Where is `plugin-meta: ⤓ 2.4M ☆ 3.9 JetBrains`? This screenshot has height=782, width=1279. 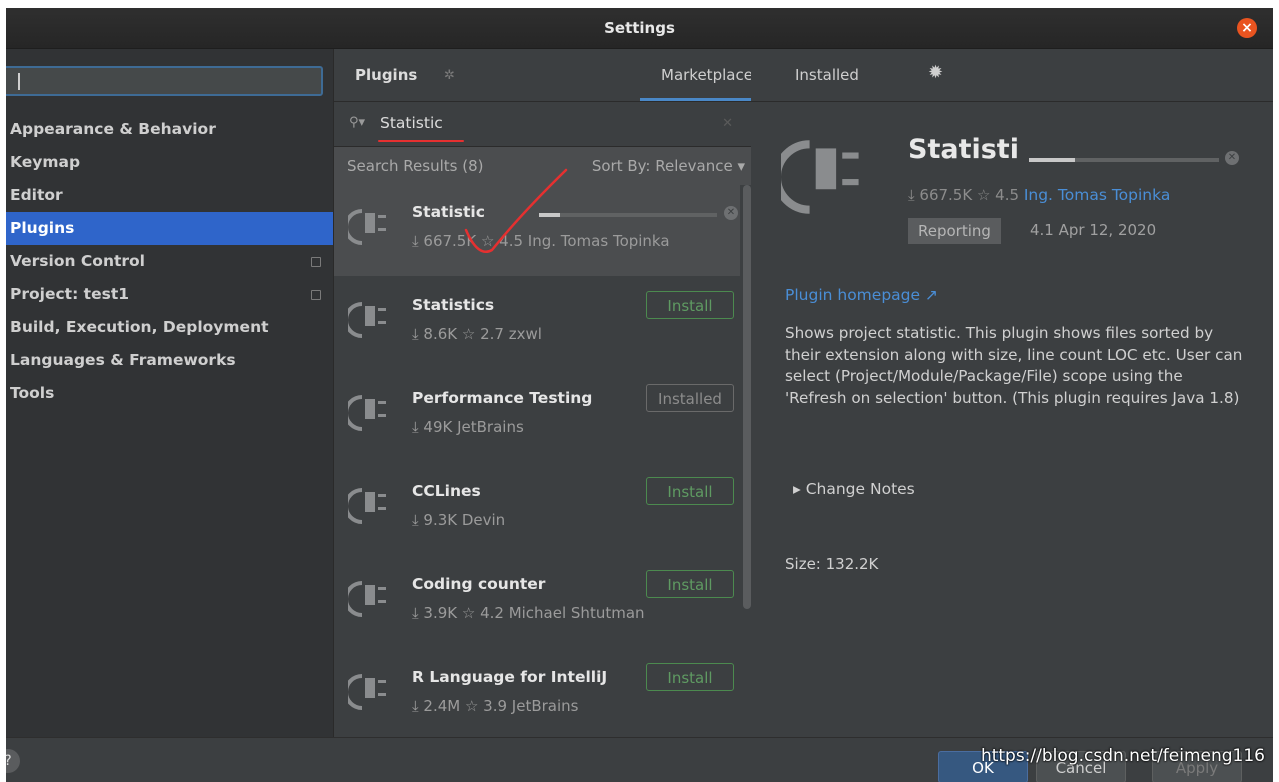
plugin-meta: ⤓ 2.4M ☆ 3.9 JetBrains is located at coordinates (495, 706).